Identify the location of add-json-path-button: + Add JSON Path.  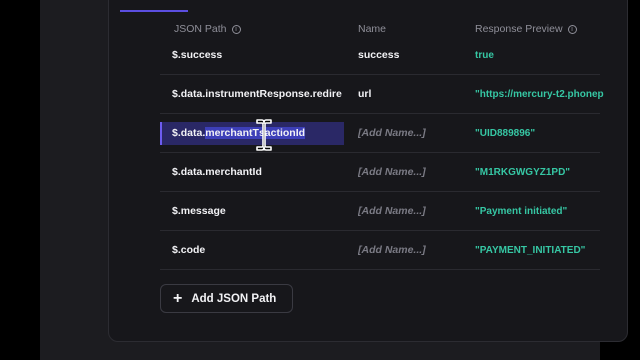
(226, 298).